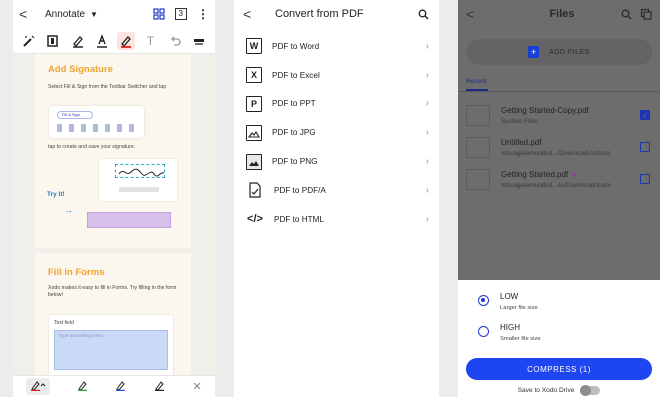  I want to click on compression-option-high: HIGH Smaller file size, so click(509, 332).